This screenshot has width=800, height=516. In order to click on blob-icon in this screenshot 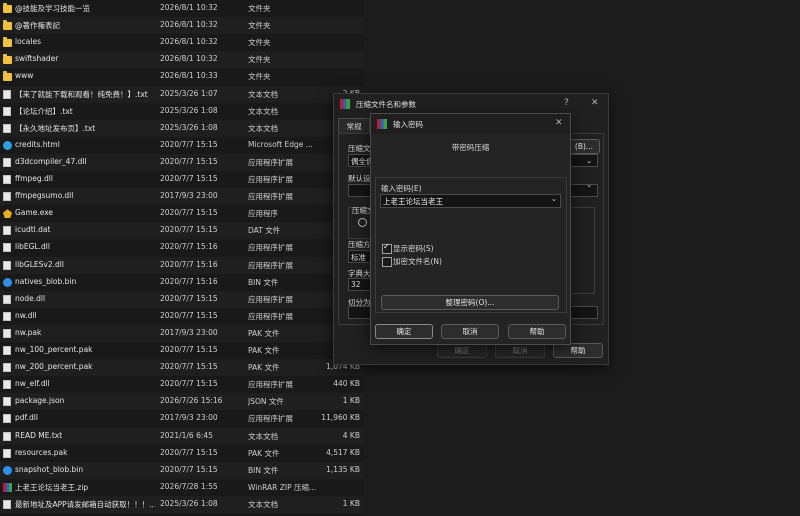, I will do `click(7, 282)`.